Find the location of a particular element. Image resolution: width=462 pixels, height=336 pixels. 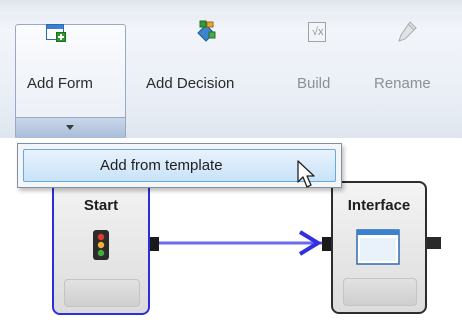

connector-start-to-interface is located at coordinates (245, 250).